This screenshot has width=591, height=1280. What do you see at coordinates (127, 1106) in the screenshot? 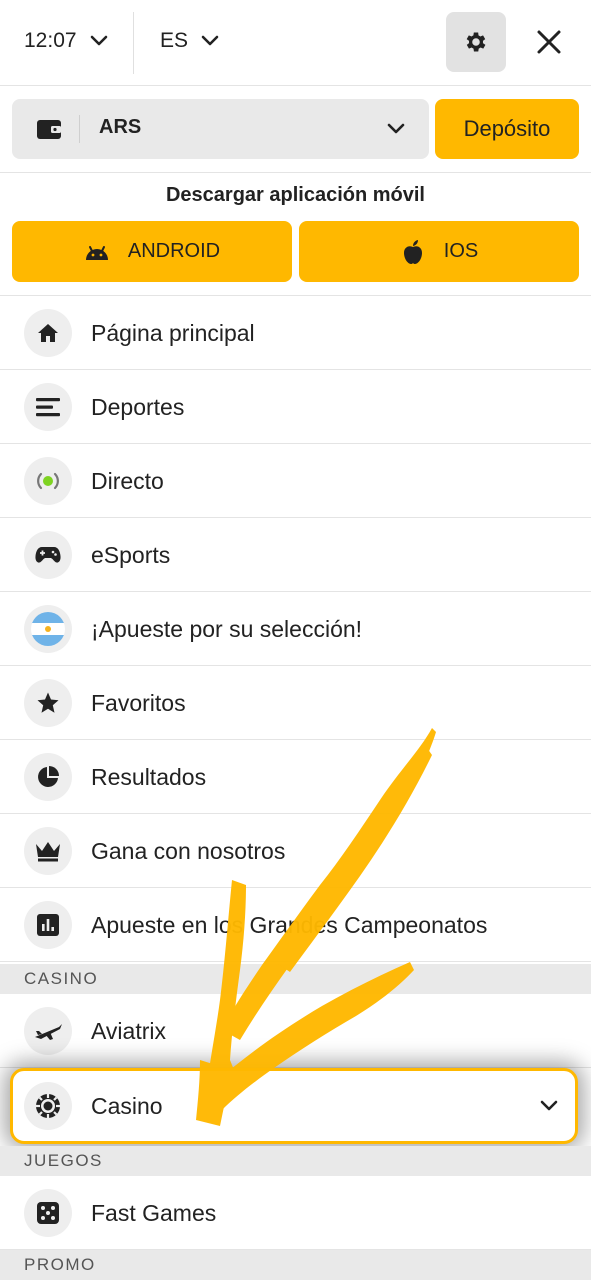
I see `menu-item-label: Casino` at bounding box center [127, 1106].